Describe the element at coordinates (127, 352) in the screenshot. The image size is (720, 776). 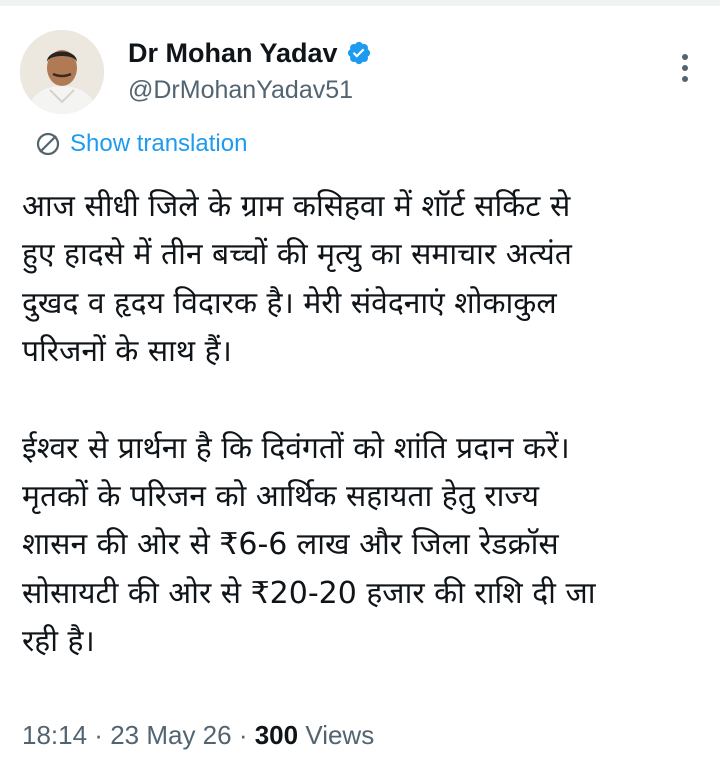
I see `tweet-line: परिजनों के साथ हैं।` at that location.